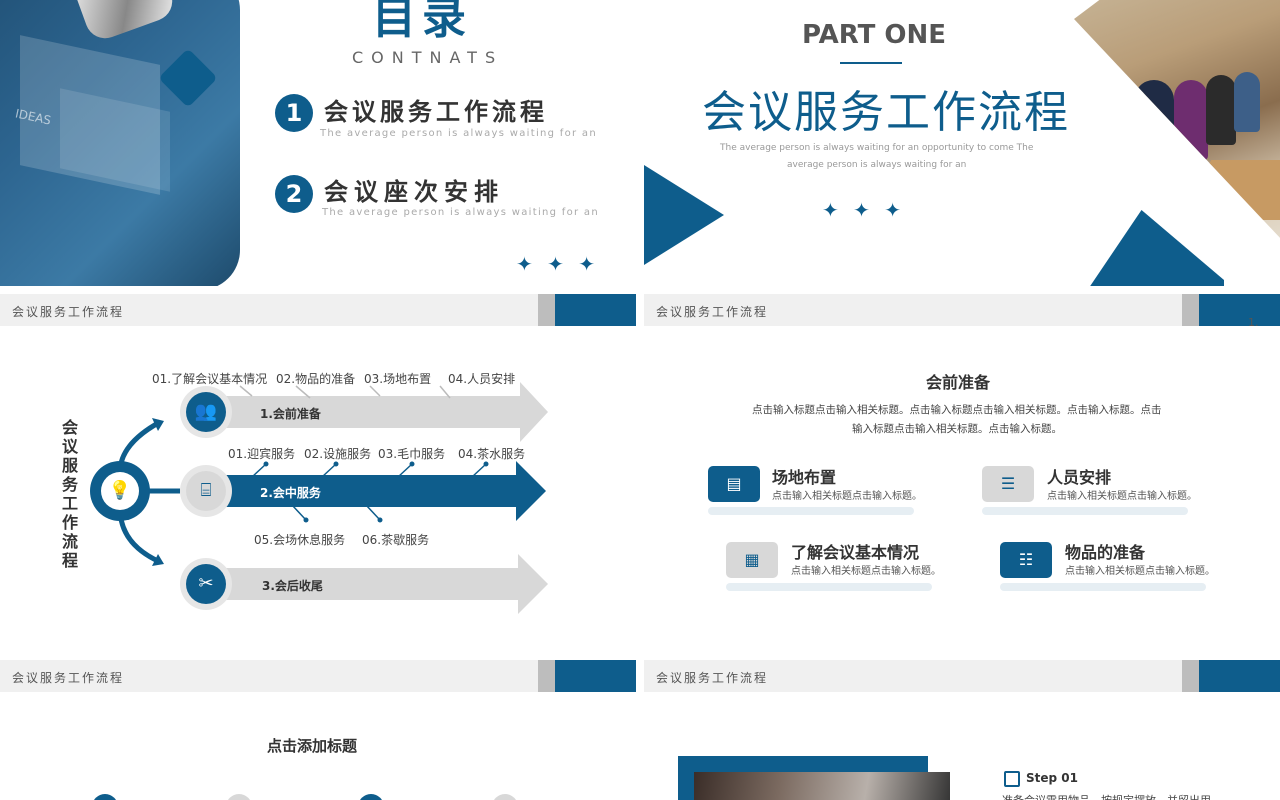  Describe the element at coordinates (855, 551) in the screenshot. I see `card-title: 了解会议基本情况` at that location.